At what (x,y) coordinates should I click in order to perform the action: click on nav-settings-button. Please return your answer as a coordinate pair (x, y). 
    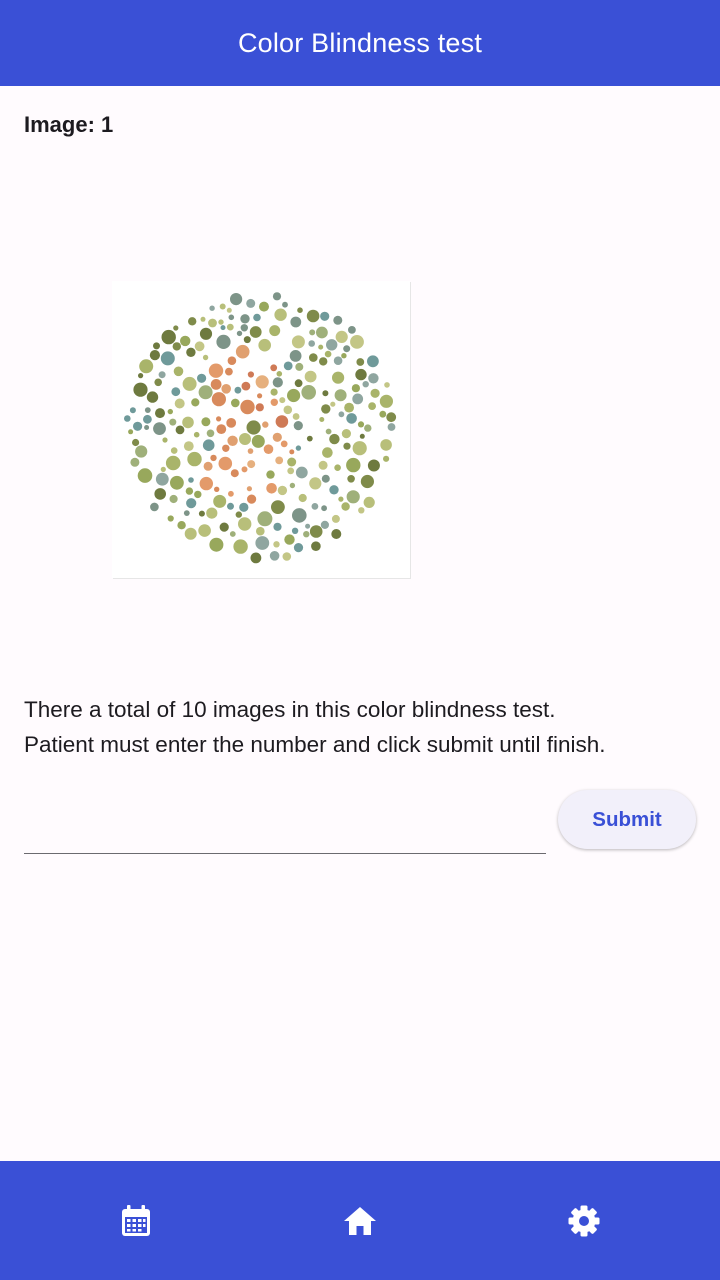
    Looking at the image, I should click on (584, 1221).